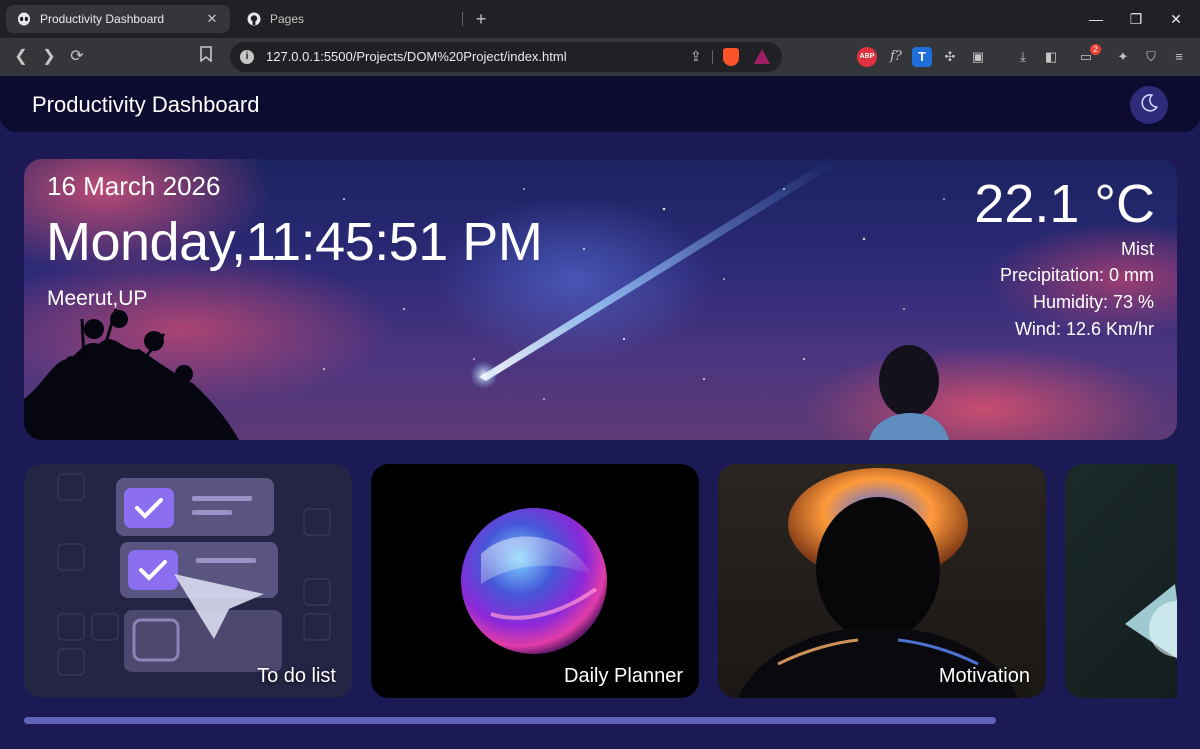 This screenshot has width=1200, height=749. Describe the element at coordinates (1095, 49) in the screenshot. I see `notification-badge: 2` at that location.